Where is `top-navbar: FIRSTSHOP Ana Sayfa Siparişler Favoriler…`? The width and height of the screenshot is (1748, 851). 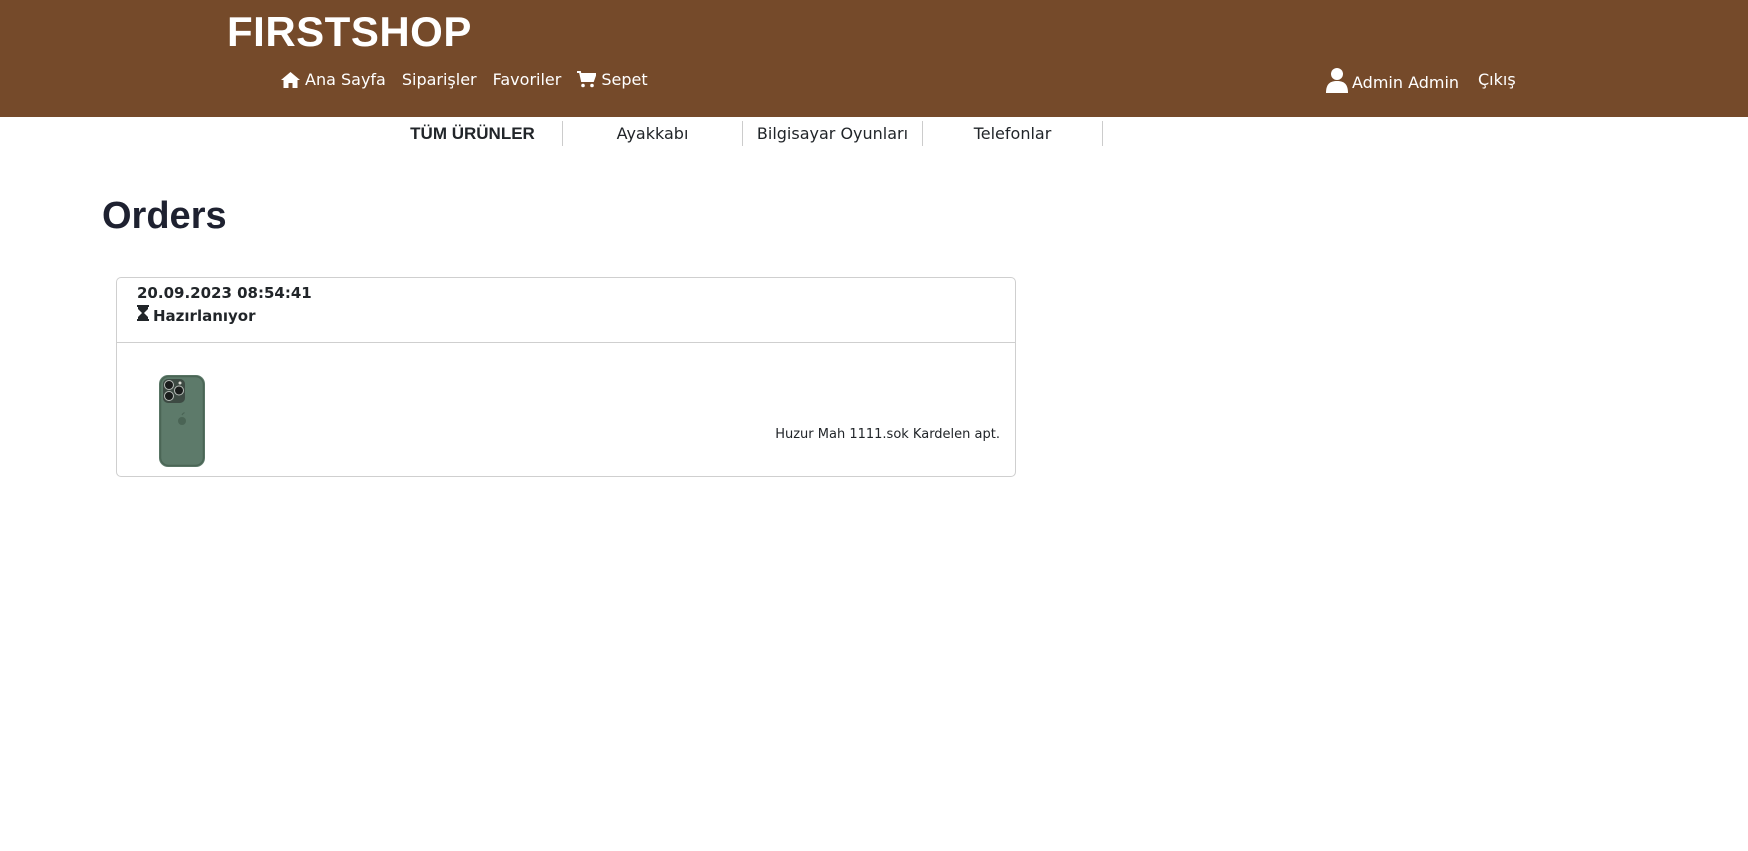 top-navbar: FIRSTSHOP Ana Sayfa Siparişler Favoriler… is located at coordinates (874, 58).